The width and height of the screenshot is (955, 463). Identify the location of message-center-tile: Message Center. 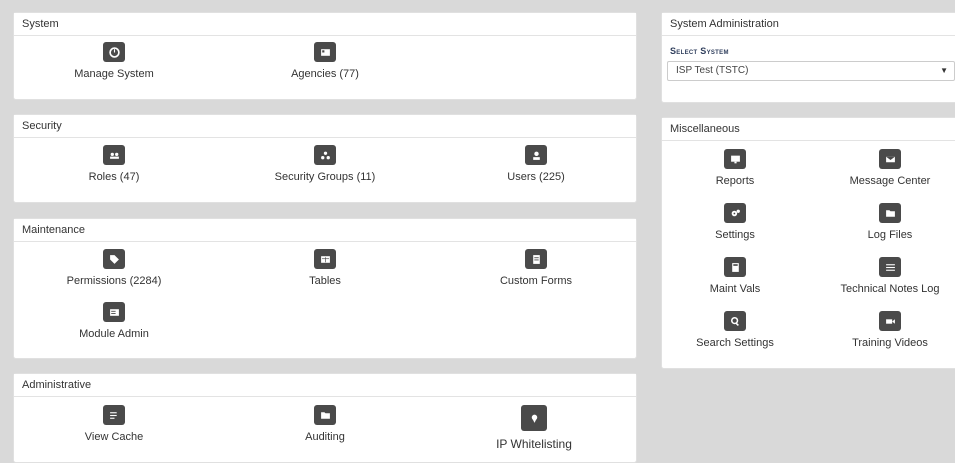
(880, 168).